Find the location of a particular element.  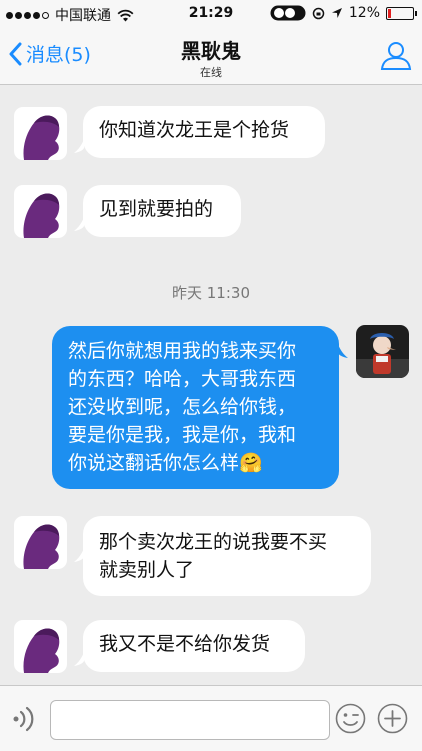

qq-status-icon is located at coordinates (288, 13).